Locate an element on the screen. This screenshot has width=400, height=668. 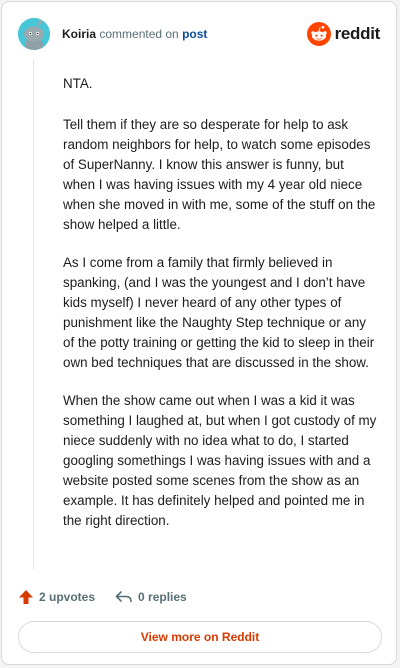
upvote-count: 2 upvotes is located at coordinates (67, 597).